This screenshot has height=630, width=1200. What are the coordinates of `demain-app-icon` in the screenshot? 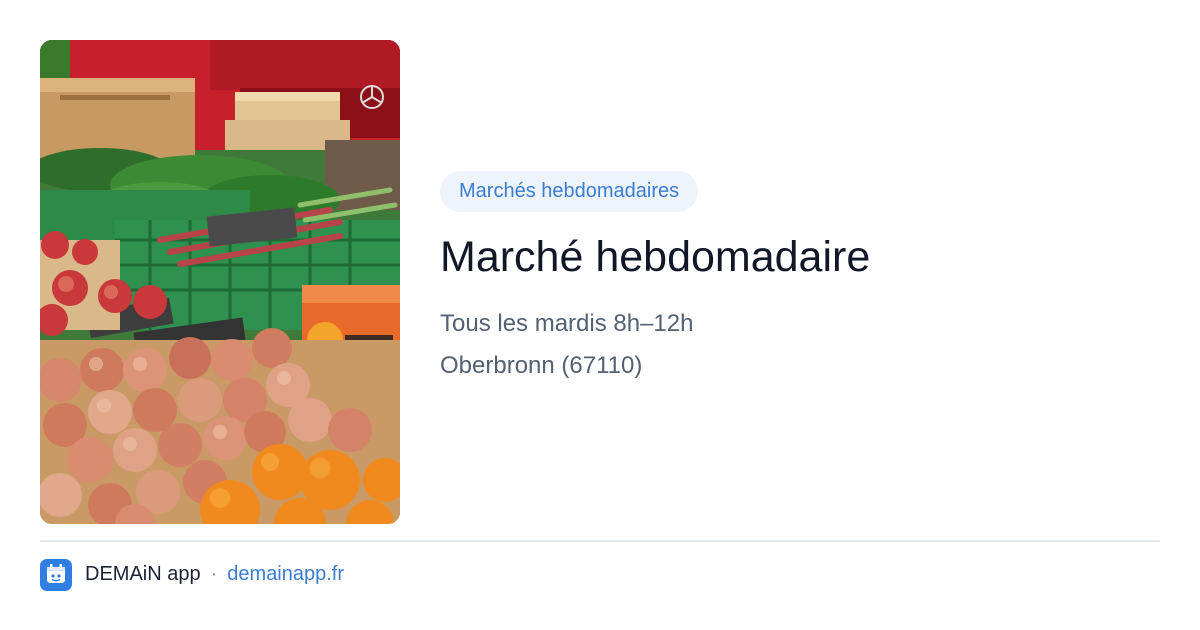 It's located at (56, 574).